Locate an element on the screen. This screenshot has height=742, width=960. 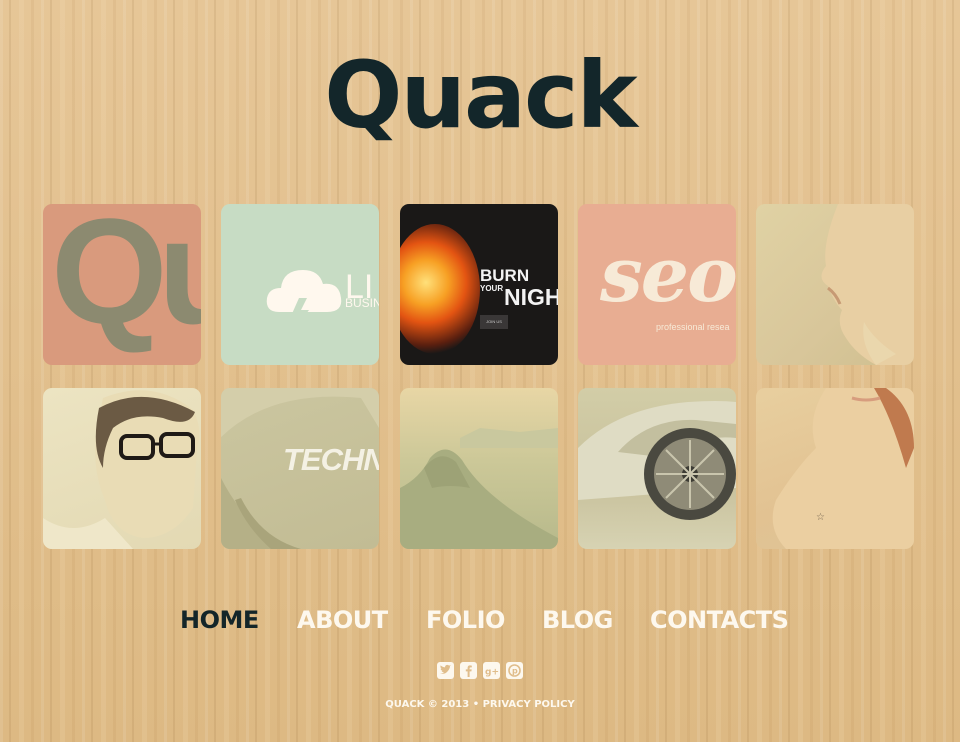
portfolio-tile-burn-night: BURN YOUR NIGHT JOIN US is located at coordinates (479, 284).